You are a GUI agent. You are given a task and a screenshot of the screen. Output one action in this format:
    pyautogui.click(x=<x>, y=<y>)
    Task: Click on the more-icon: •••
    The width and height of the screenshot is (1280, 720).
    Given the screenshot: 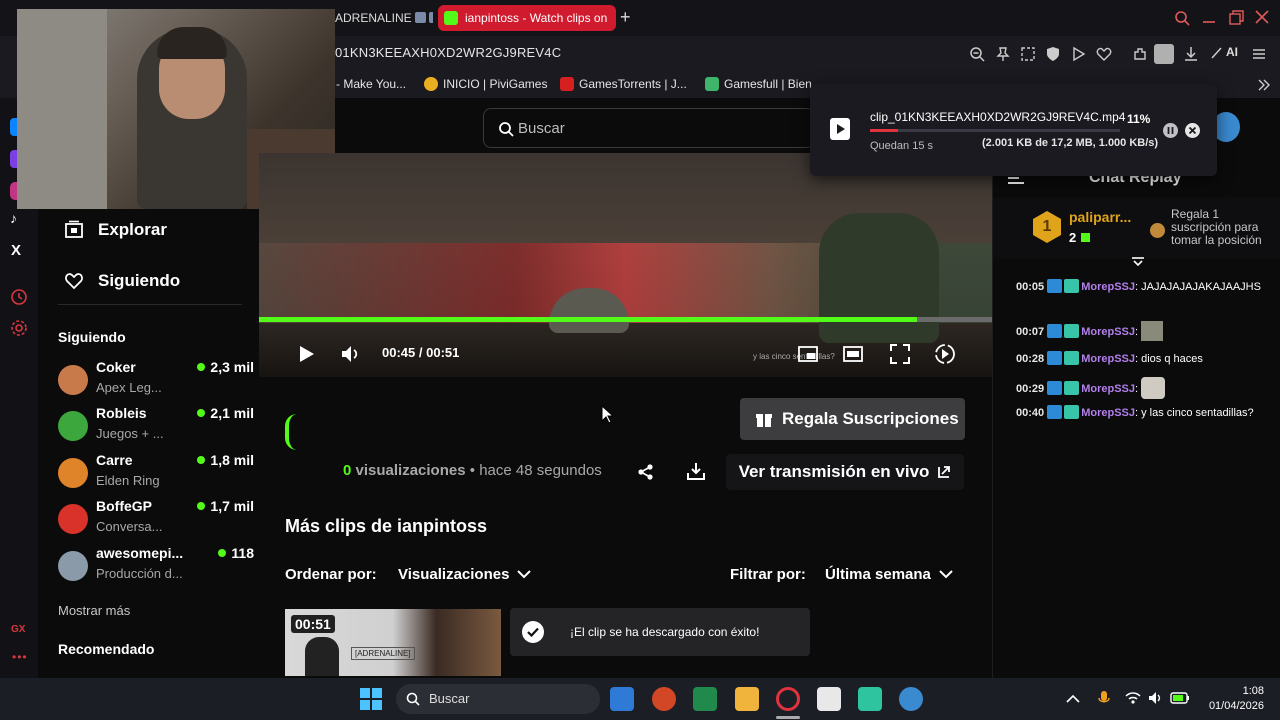 What is the action you would take?
    pyautogui.click(x=20, y=657)
    